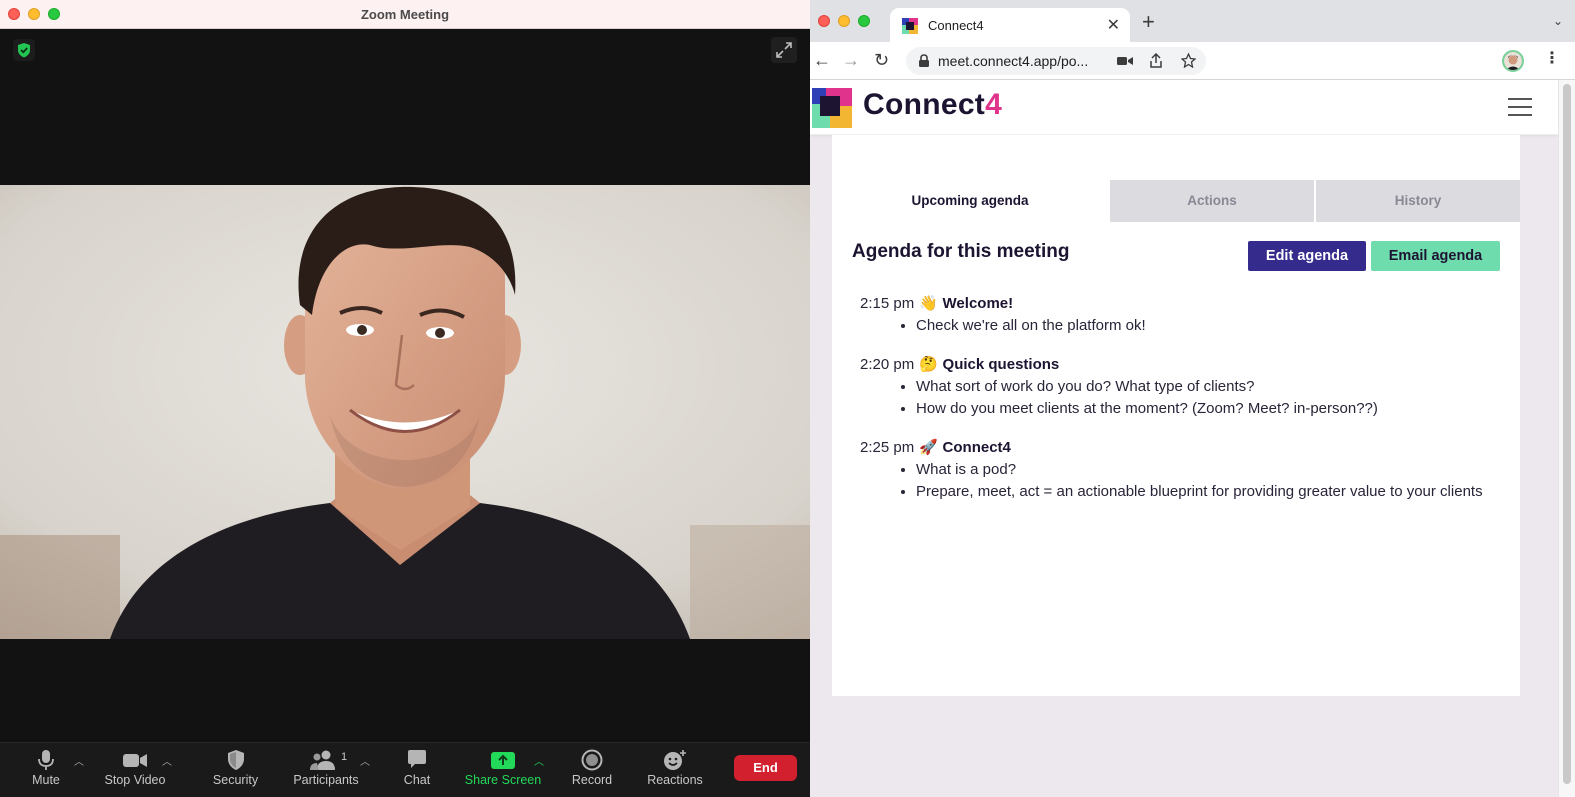 This screenshot has height=797, width=1575. What do you see at coordinates (1417, 201) in the screenshot?
I see `tab-history: History` at bounding box center [1417, 201].